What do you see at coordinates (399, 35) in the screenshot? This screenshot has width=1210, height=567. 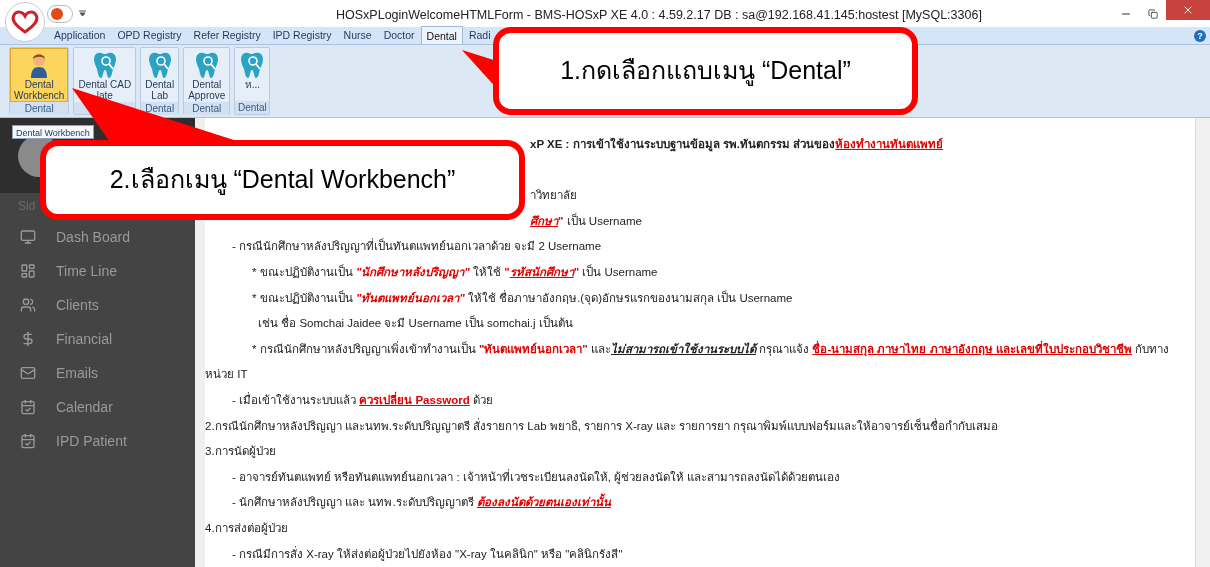 I see `ribbon-tab: Doctor` at bounding box center [399, 35].